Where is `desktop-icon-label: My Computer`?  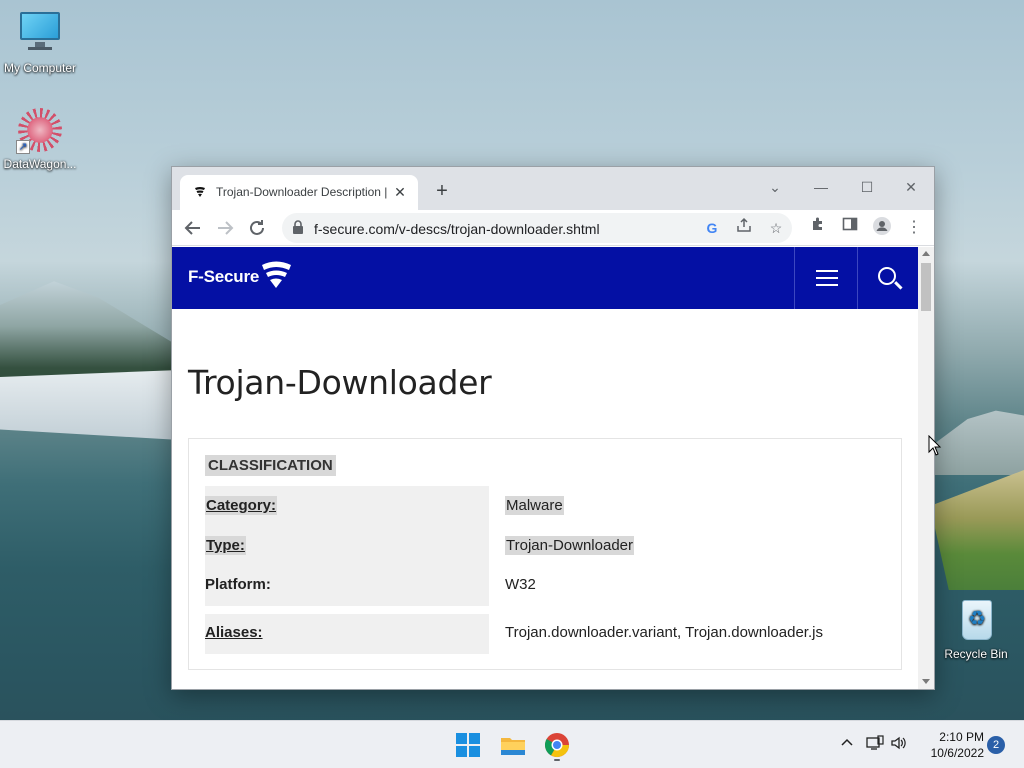
desktop-icon-label: My Computer is located at coordinates (40, 68).